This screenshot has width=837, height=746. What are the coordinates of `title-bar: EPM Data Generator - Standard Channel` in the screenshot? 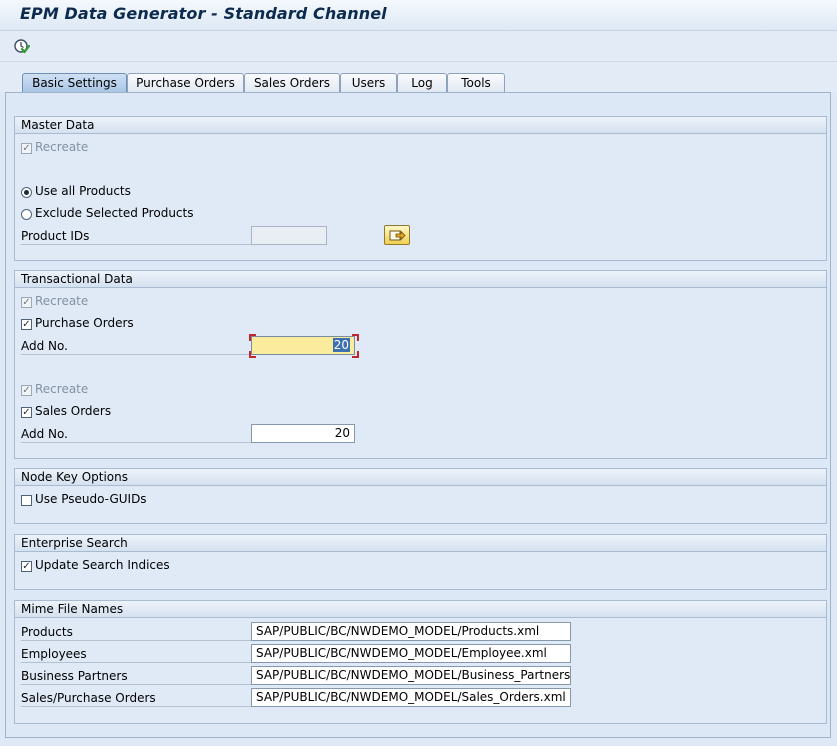 It's located at (418, 15).